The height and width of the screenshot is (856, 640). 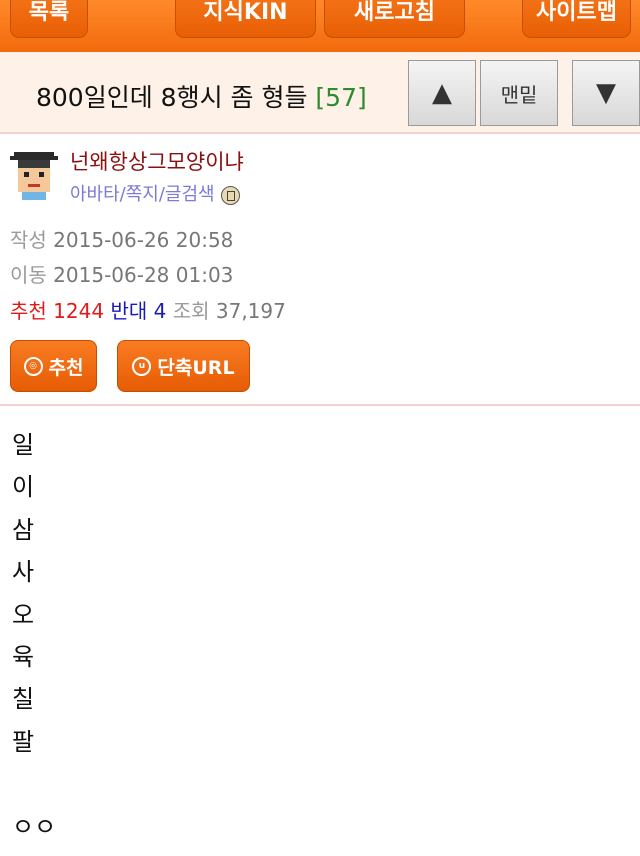 I want to click on post-title-row: 800일인데 8행시 좀 형들 [57] ▲ 맨밑 ▼, so click(x=320, y=93).